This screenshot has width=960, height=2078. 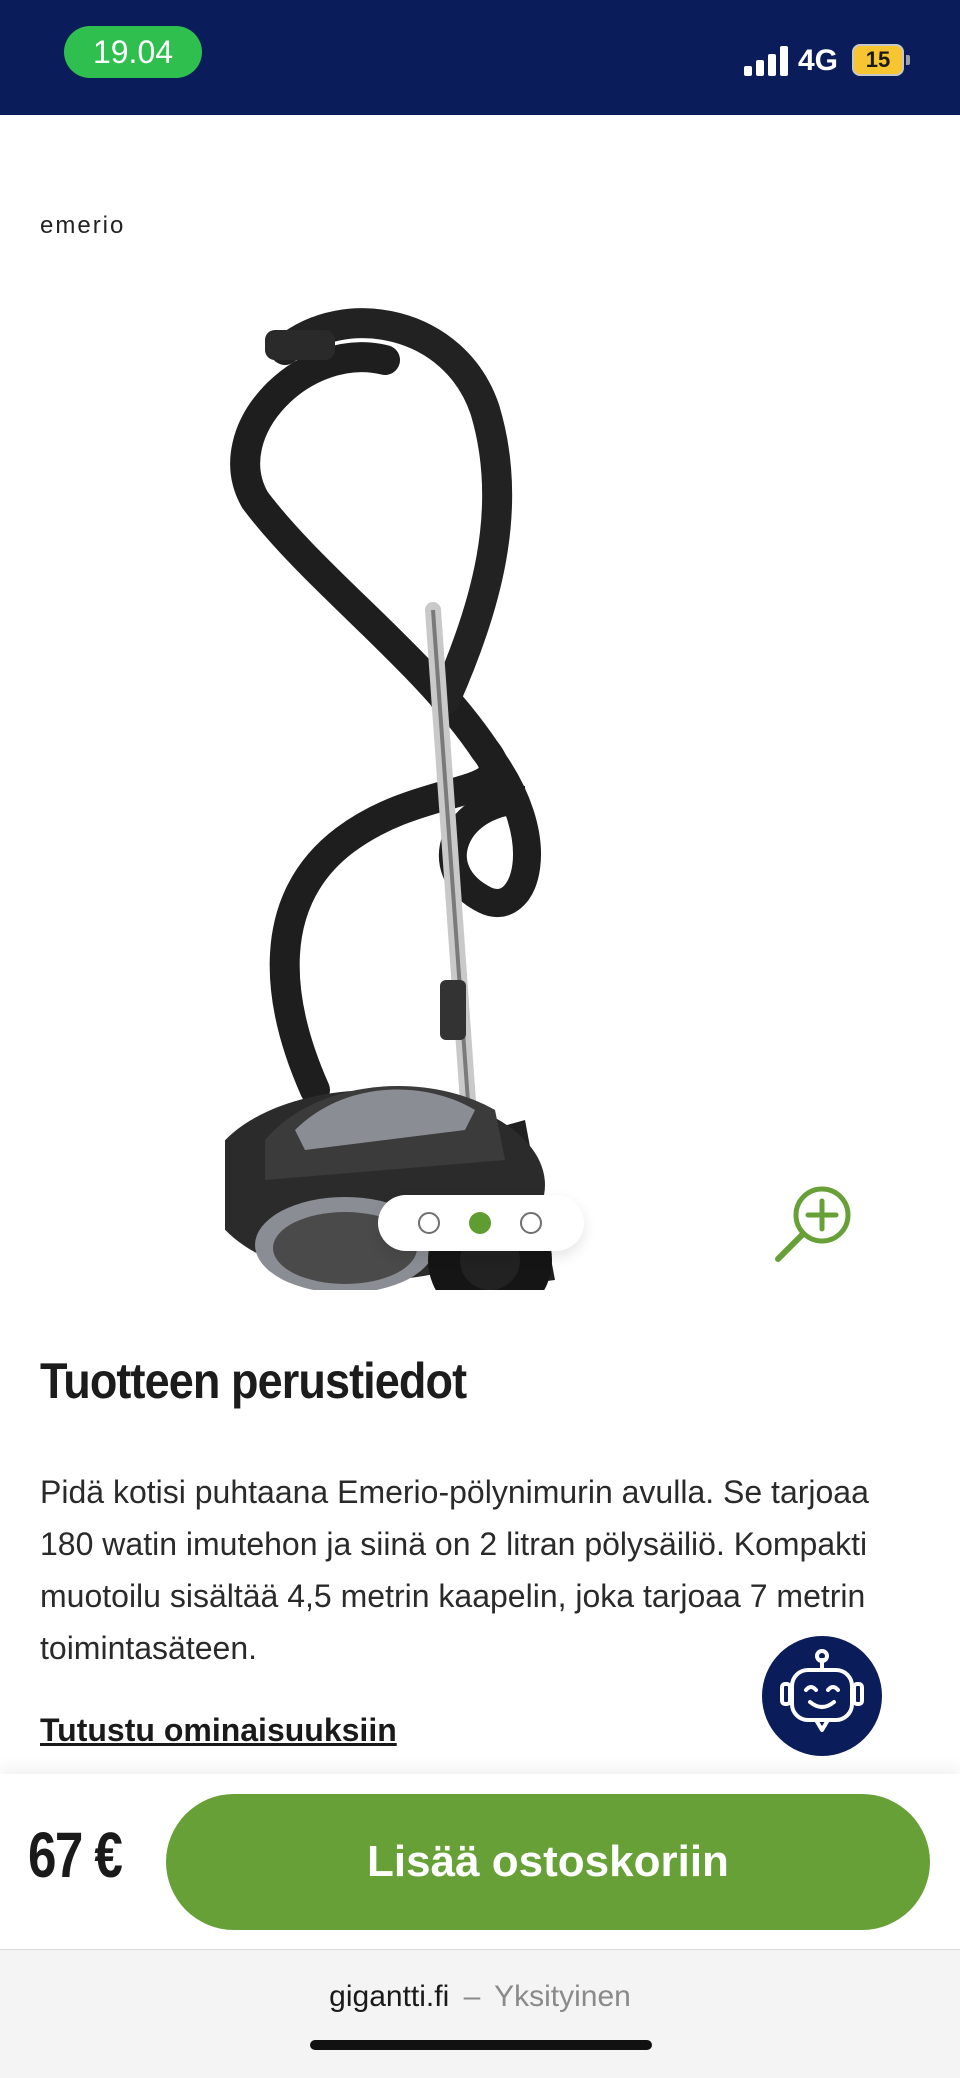 I want to click on gallery-pagination, so click(x=481, y=1223).